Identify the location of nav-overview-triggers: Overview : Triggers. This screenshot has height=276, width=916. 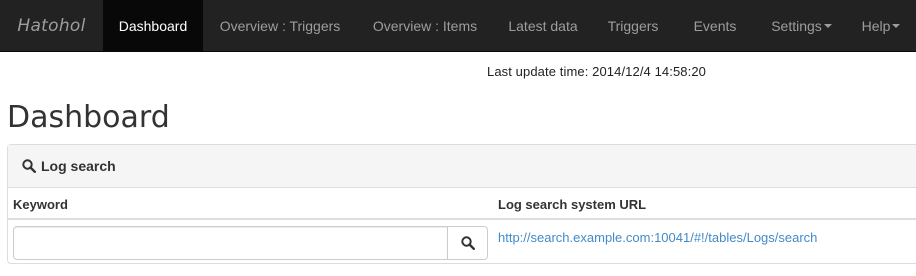
(280, 25).